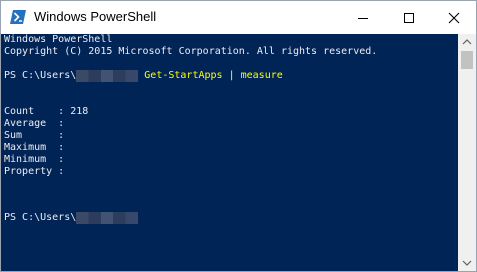 This screenshot has width=477, height=272. I want to click on close-button, so click(453, 17).